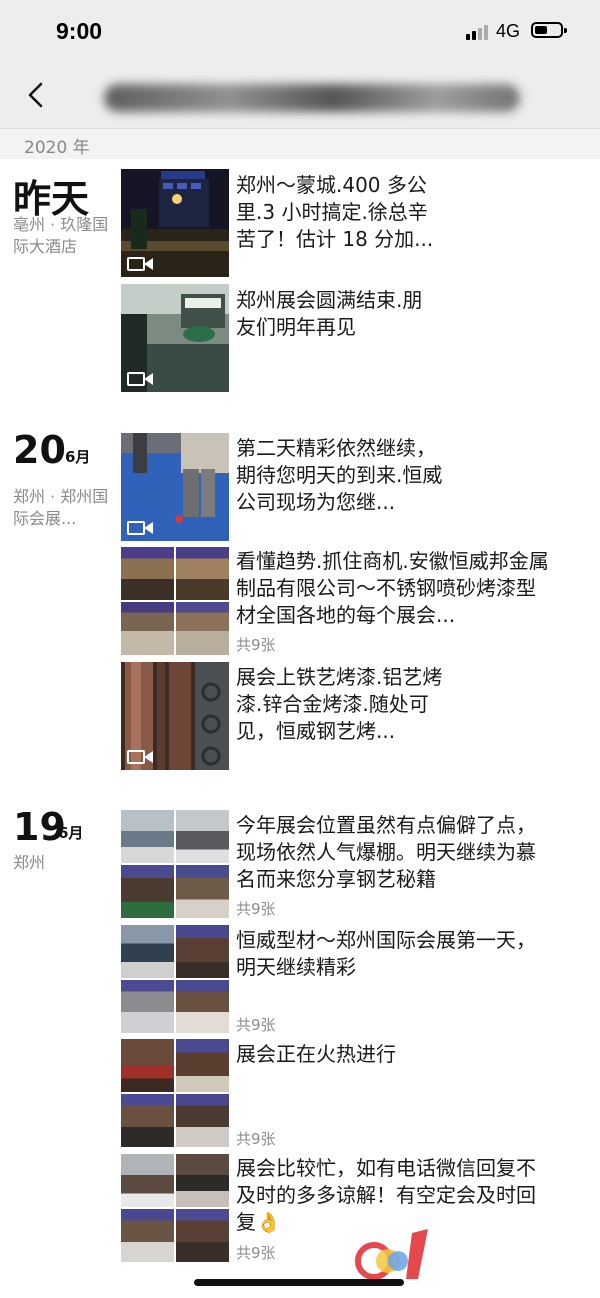 Image resolution: width=600 pixels, height=1298 pixels. Describe the element at coordinates (394, 1195) in the screenshot. I see `post-text: 展会比较忙，如有电话微信回复不及时的多多谅解！有空定会及时回复👌` at that location.